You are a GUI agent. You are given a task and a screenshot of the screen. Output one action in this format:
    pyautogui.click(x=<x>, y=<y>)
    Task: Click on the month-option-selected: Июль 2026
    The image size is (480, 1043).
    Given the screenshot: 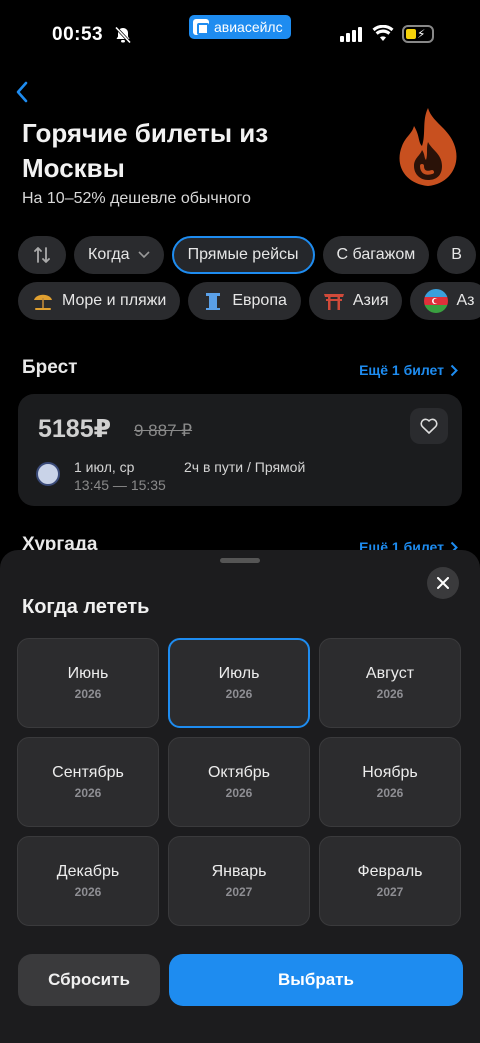 What is the action you would take?
    pyautogui.click(x=239, y=683)
    